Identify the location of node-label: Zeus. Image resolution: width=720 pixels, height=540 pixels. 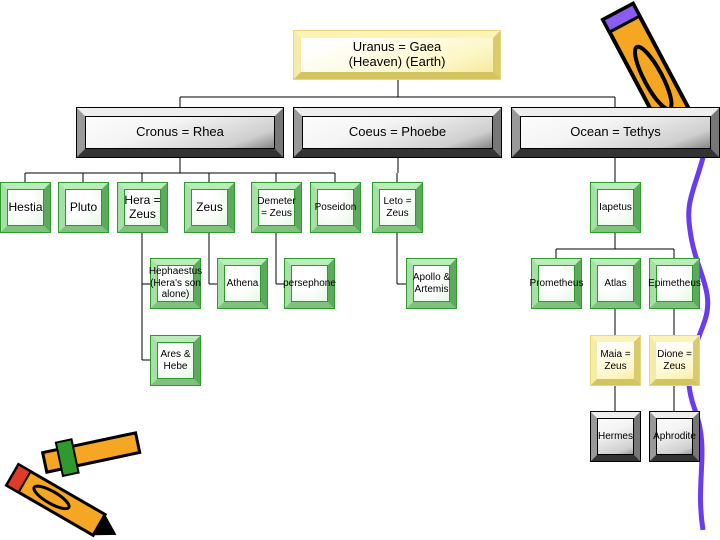
(209, 206).